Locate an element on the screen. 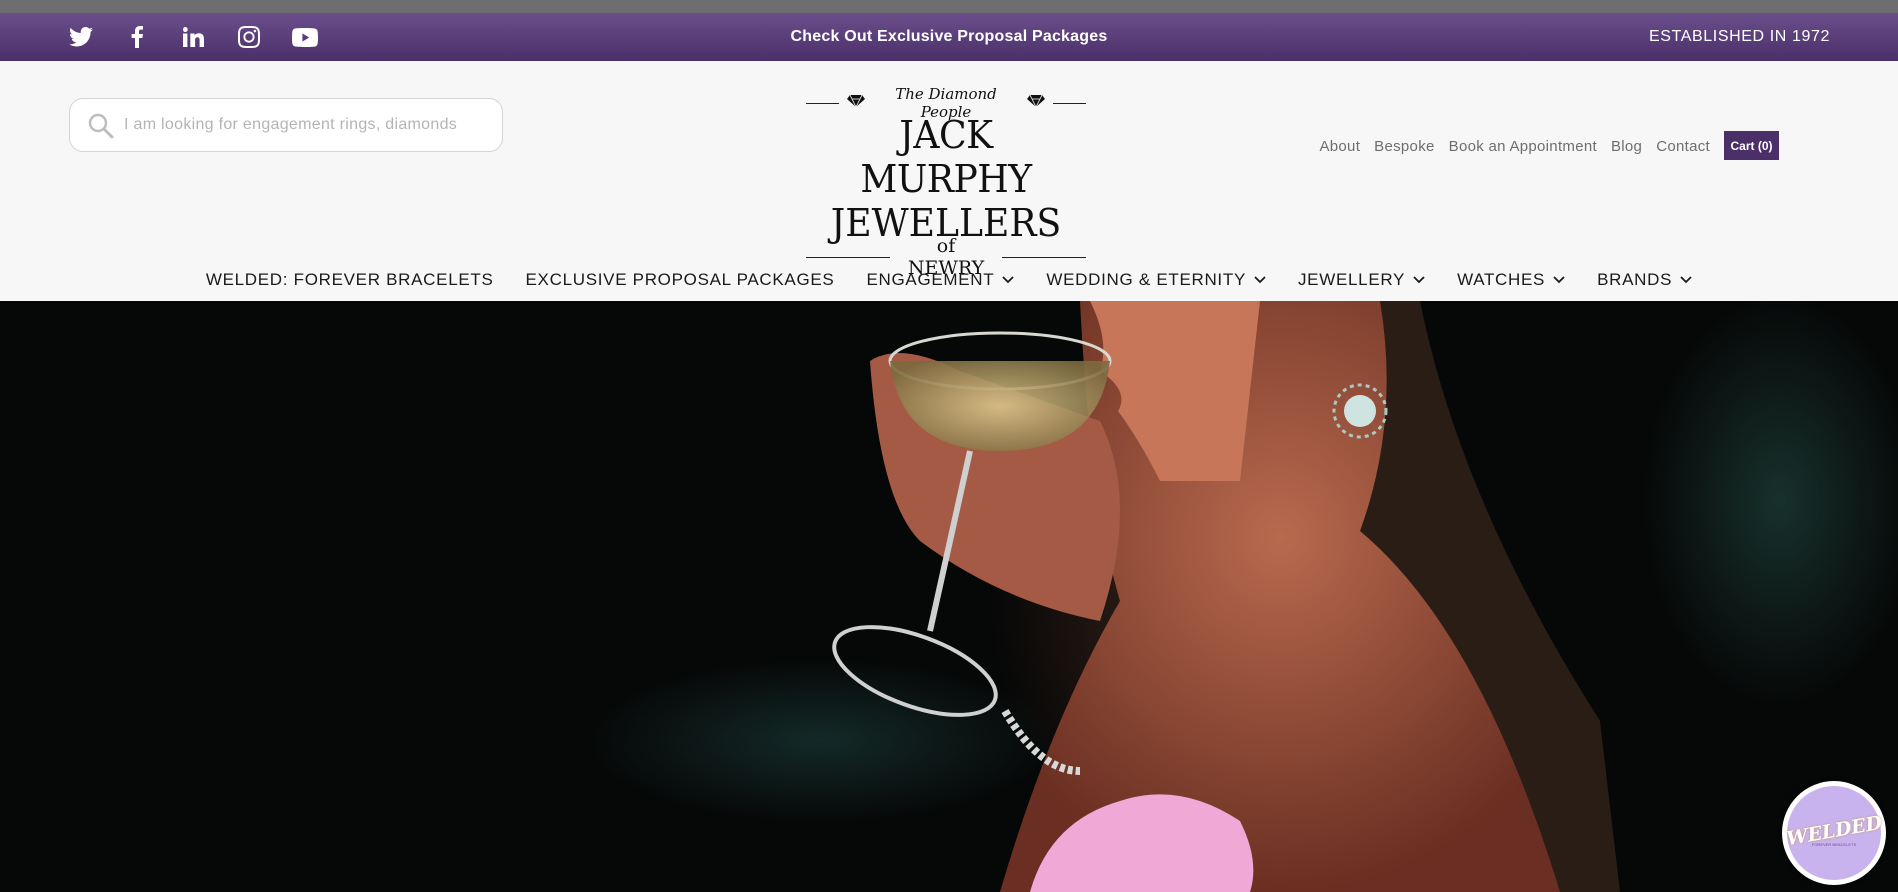 The width and height of the screenshot is (1898, 892). search-box is located at coordinates (286, 125).